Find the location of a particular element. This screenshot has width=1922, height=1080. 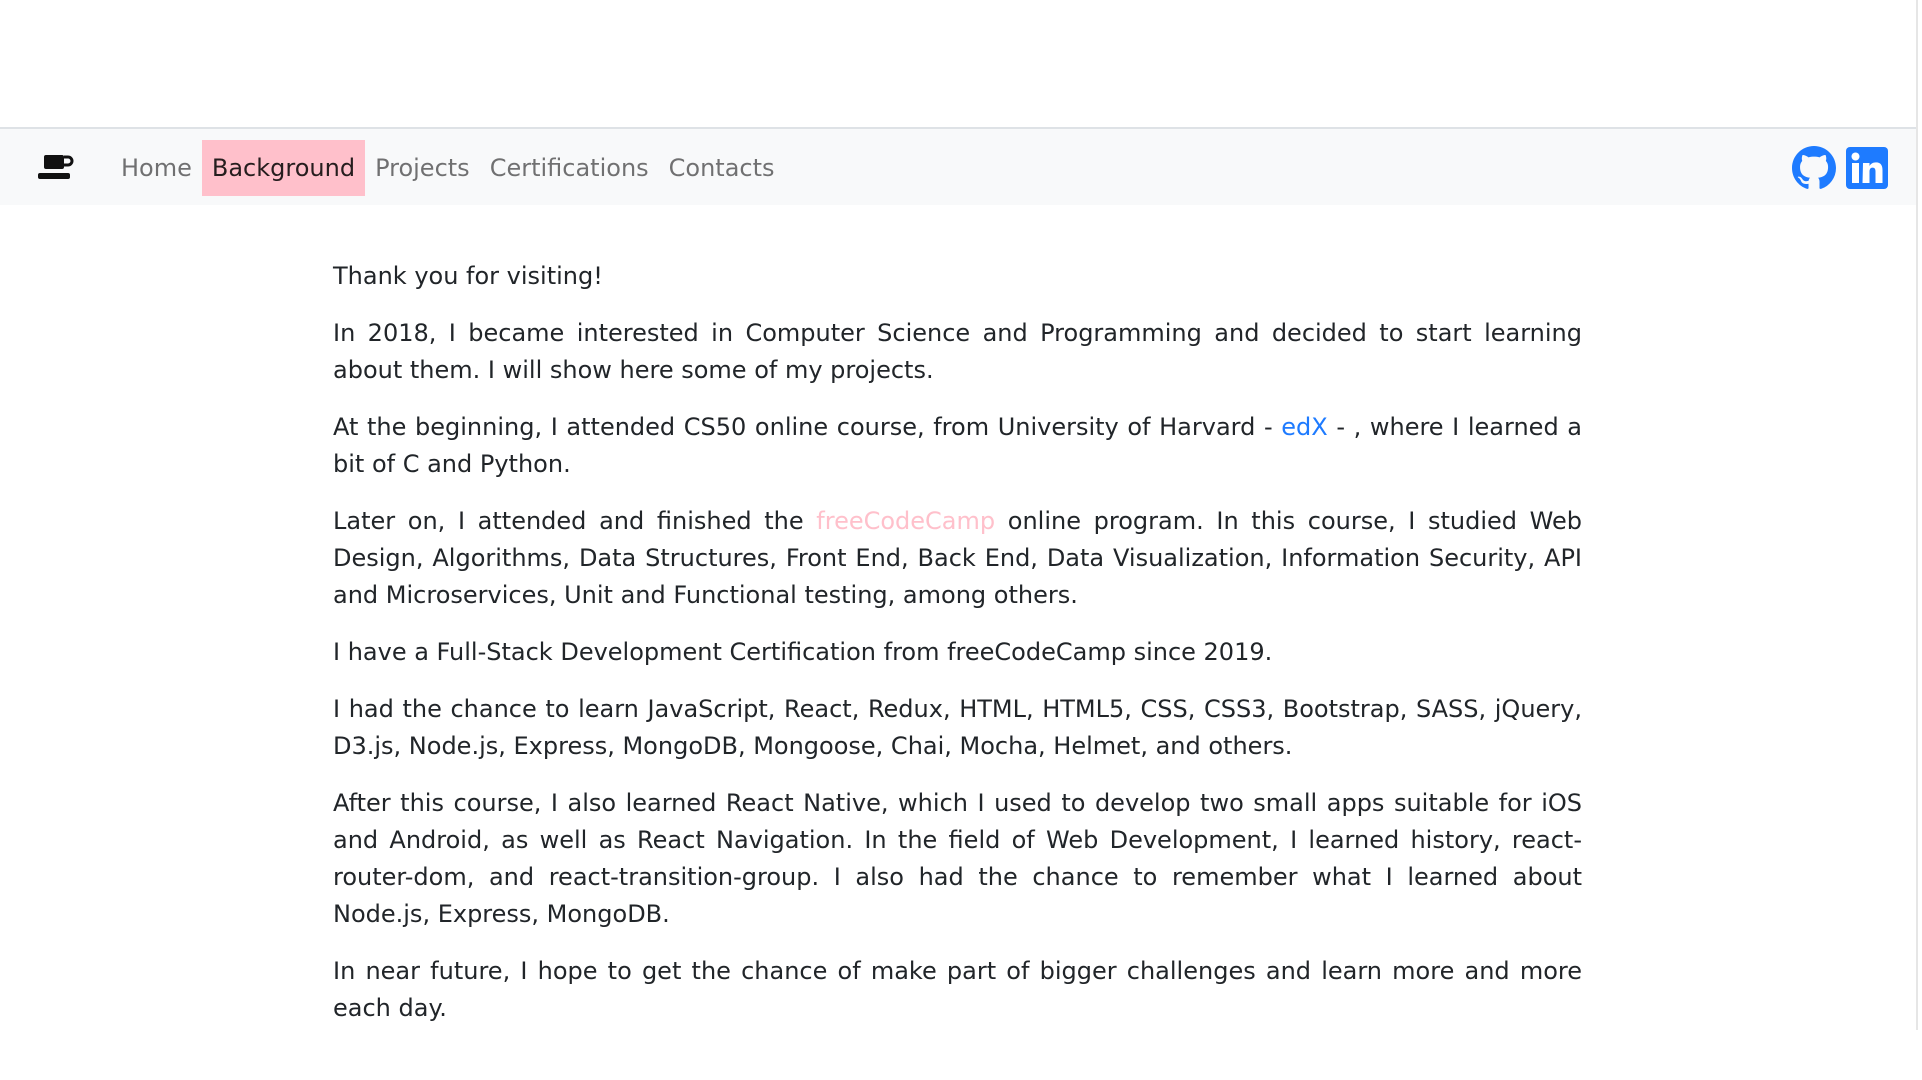

scrollbar-track is located at coordinates (1917, 515).